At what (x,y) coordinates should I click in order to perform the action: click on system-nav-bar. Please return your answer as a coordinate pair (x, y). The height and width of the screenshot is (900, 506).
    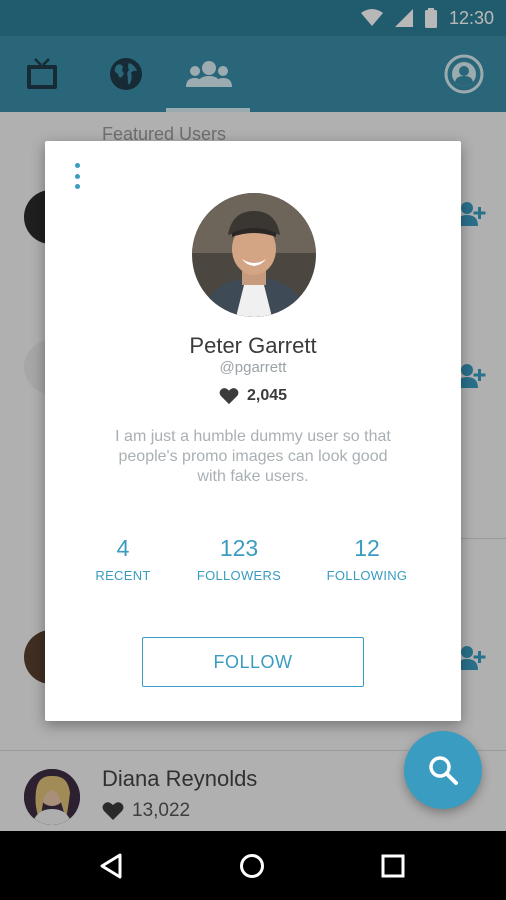
    Looking at the image, I should click on (253, 865).